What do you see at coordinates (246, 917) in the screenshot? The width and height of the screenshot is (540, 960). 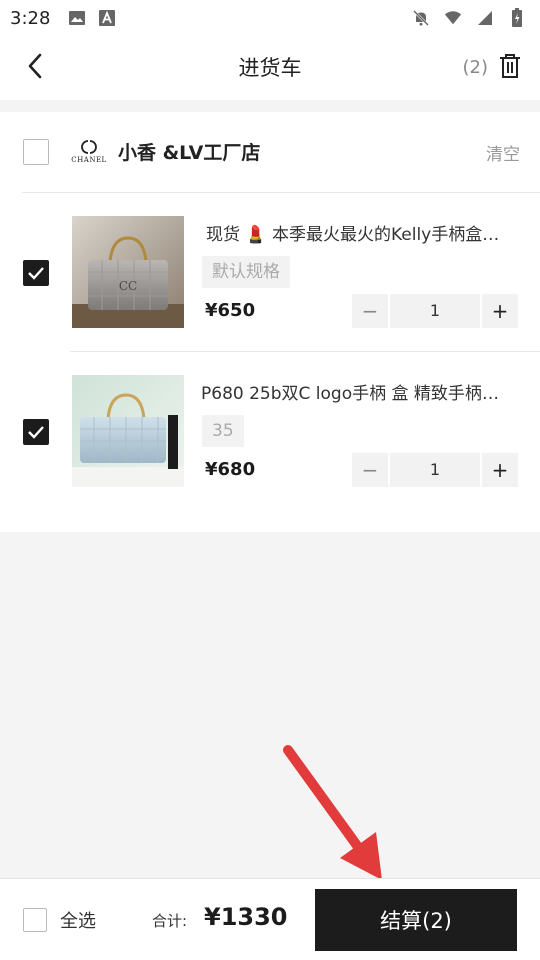 I see `total-value: ¥1330` at bounding box center [246, 917].